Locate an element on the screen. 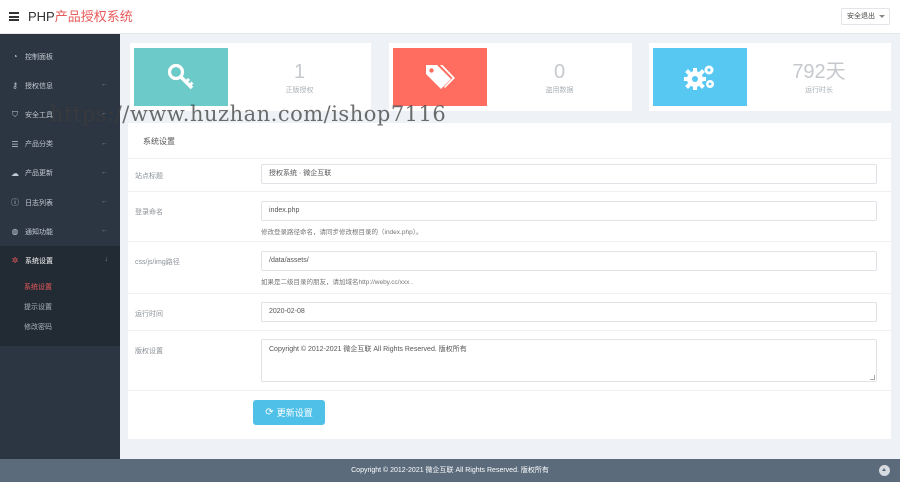 The width and height of the screenshot is (900, 482). sidebar-item-label: 授权信息 is located at coordinates (39, 86).